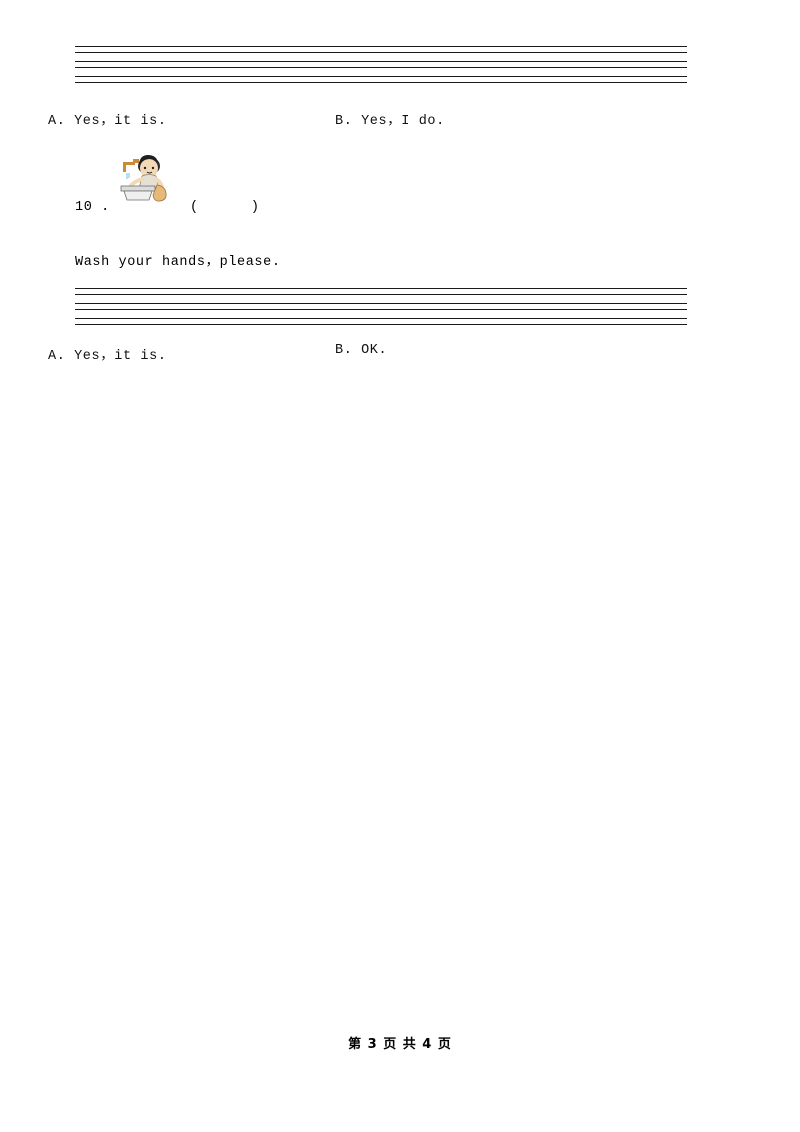  What do you see at coordinates (92, 207) in the screenshot?
I see `question-number-10: 10 .` at bounding box center [92, 207].